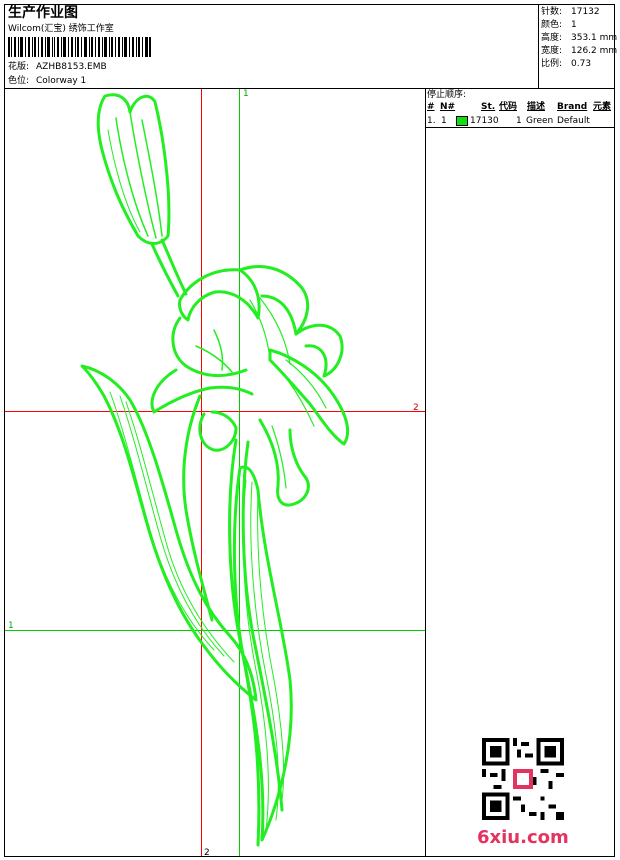 This screenshot has width=620, height=860. What do you see at coordinates (523, 779) in the screenshot?
I see `qr-code-icon` at bounding box center [523, 779].